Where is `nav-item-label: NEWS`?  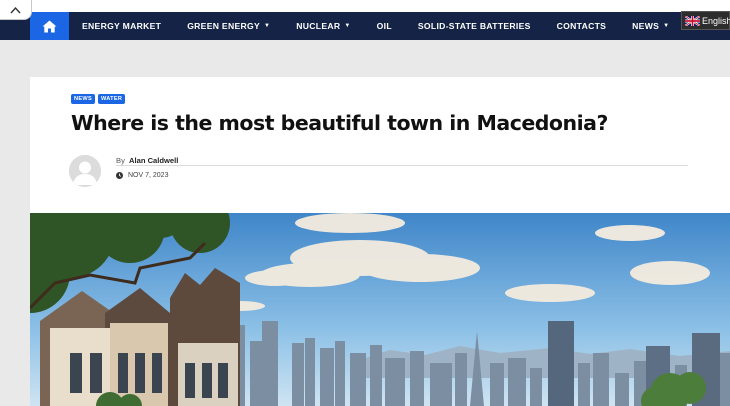
nav-item-label: NEWS is located at coordinates (646, 26).